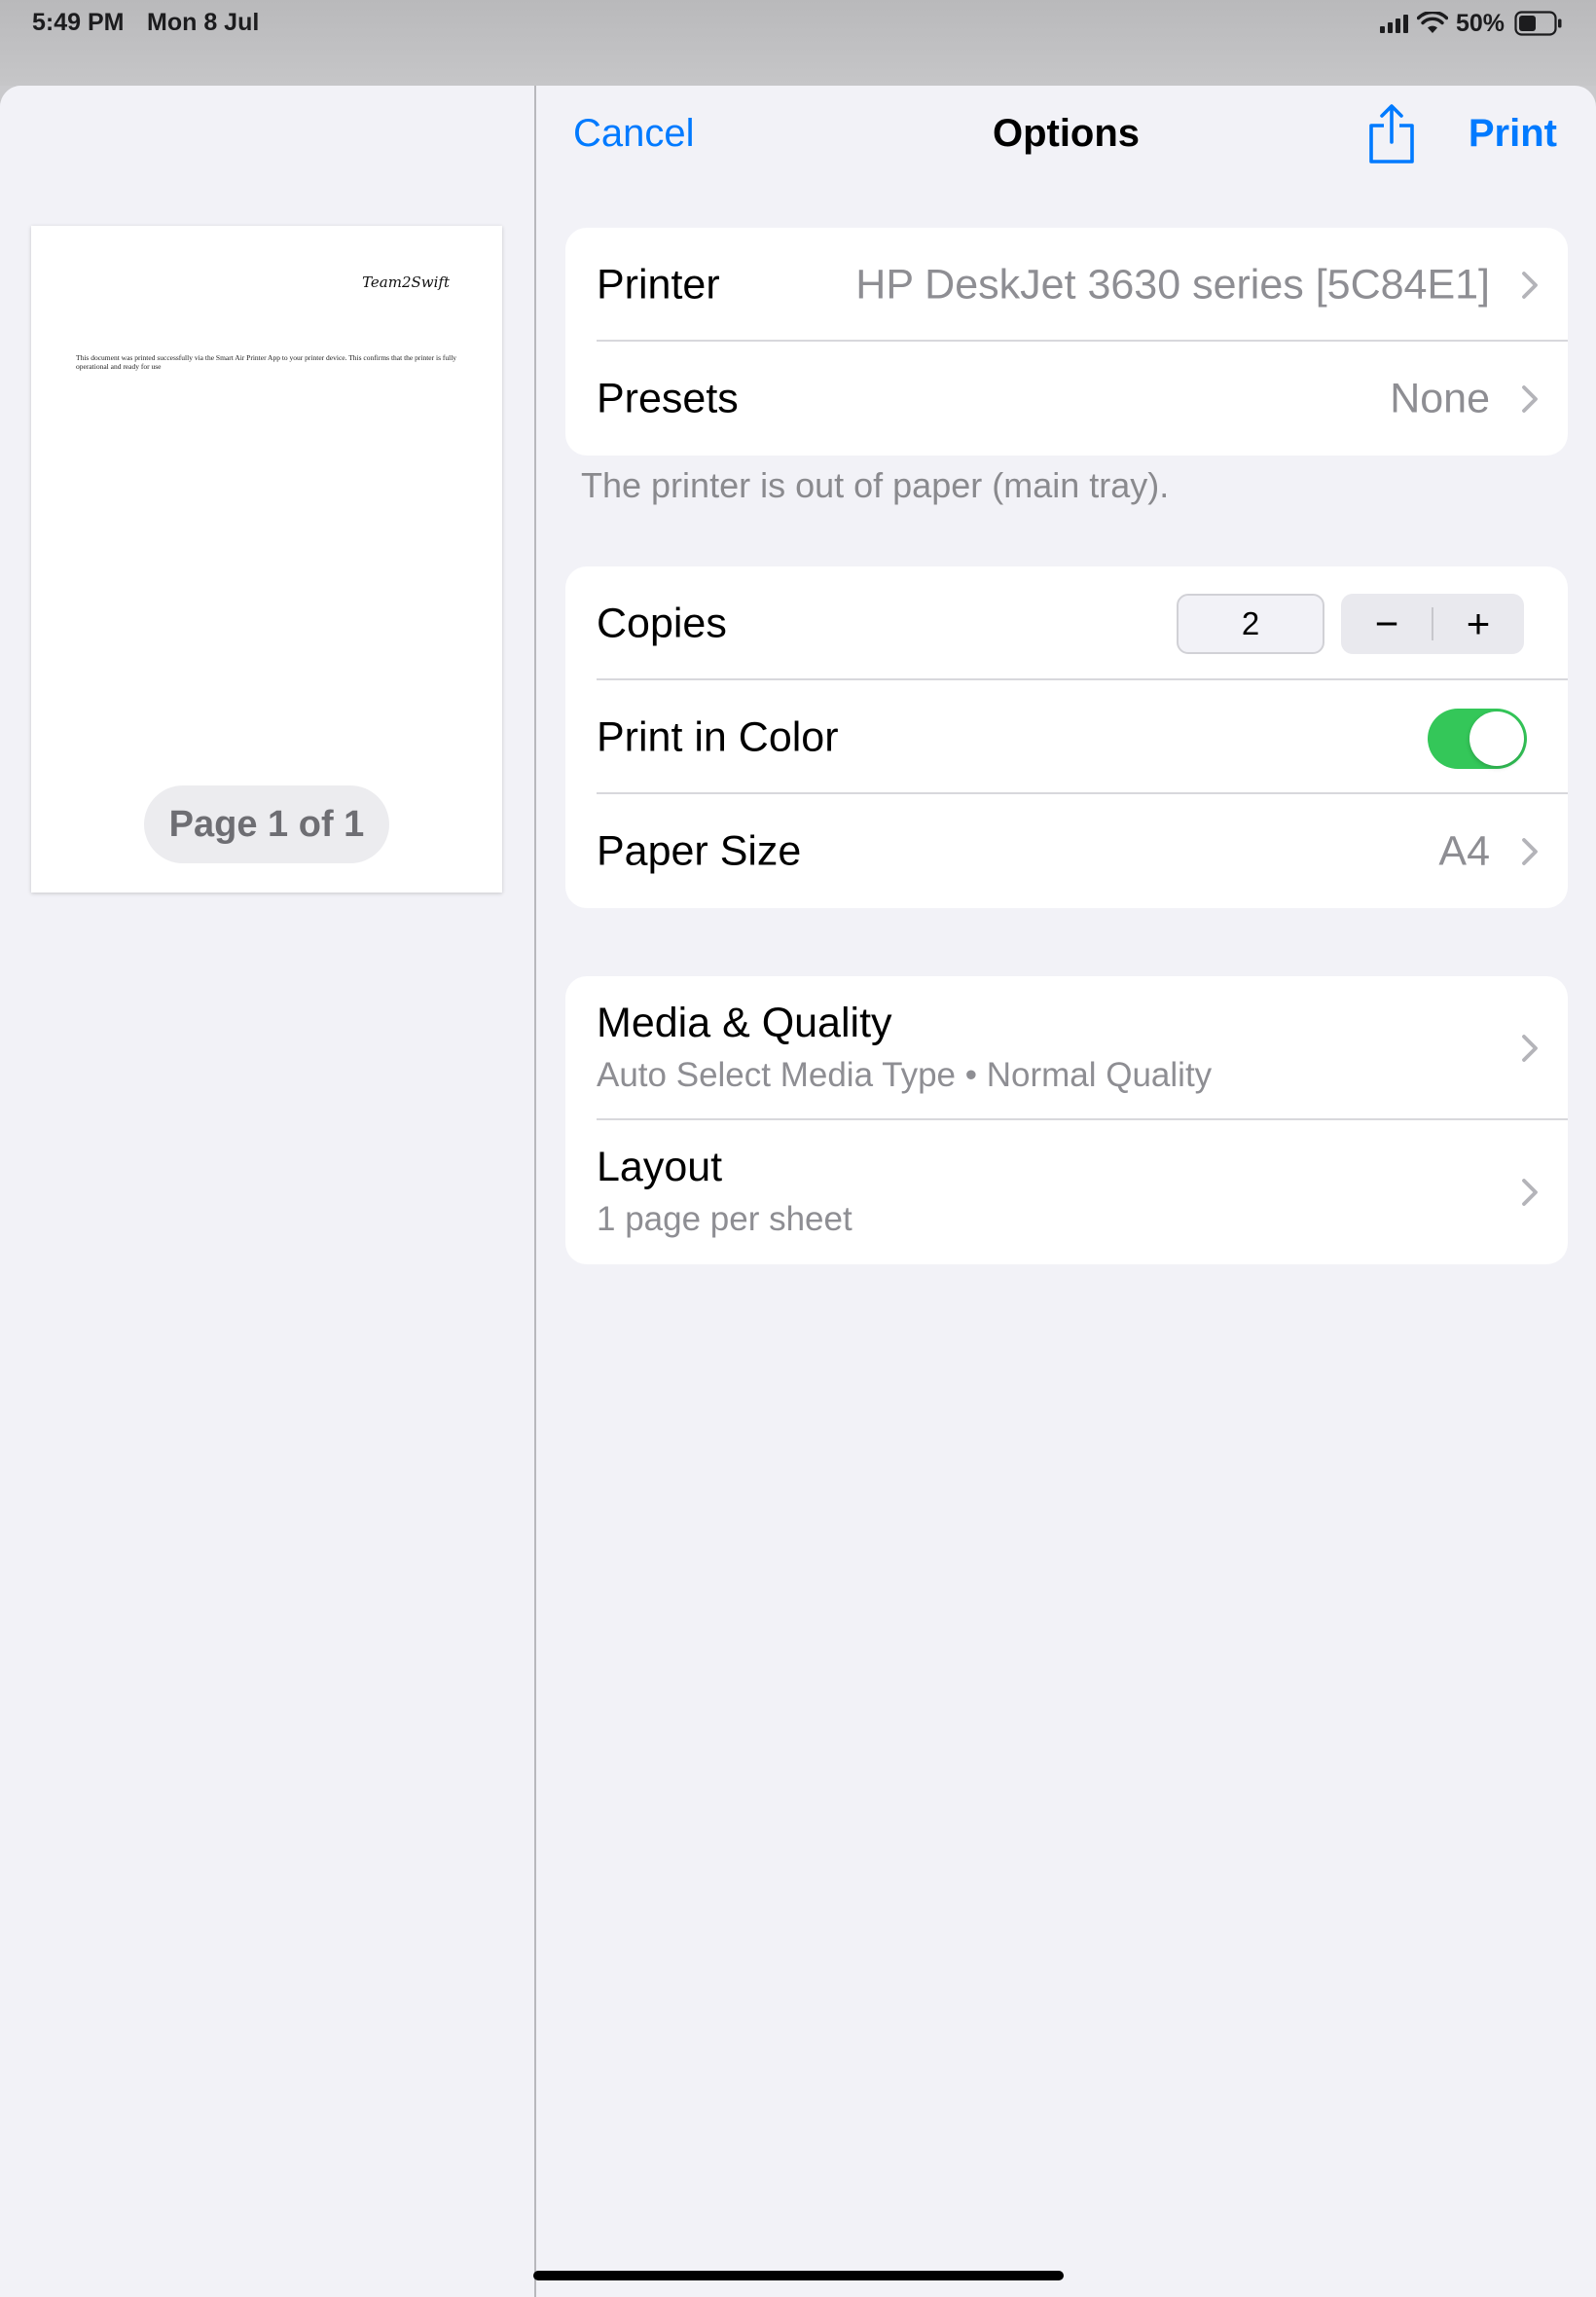  What do you see at coordinates (78, 22) in the screenshot?
I see `status-time: 5:49 PM` at bounding box center [78, 22].